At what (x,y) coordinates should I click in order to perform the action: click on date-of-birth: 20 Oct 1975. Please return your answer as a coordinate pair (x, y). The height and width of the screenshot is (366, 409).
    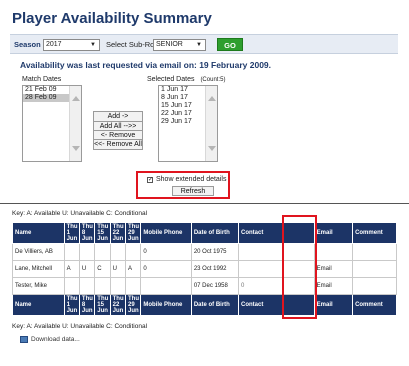
    Looking at the image, I should click on (214, 252).